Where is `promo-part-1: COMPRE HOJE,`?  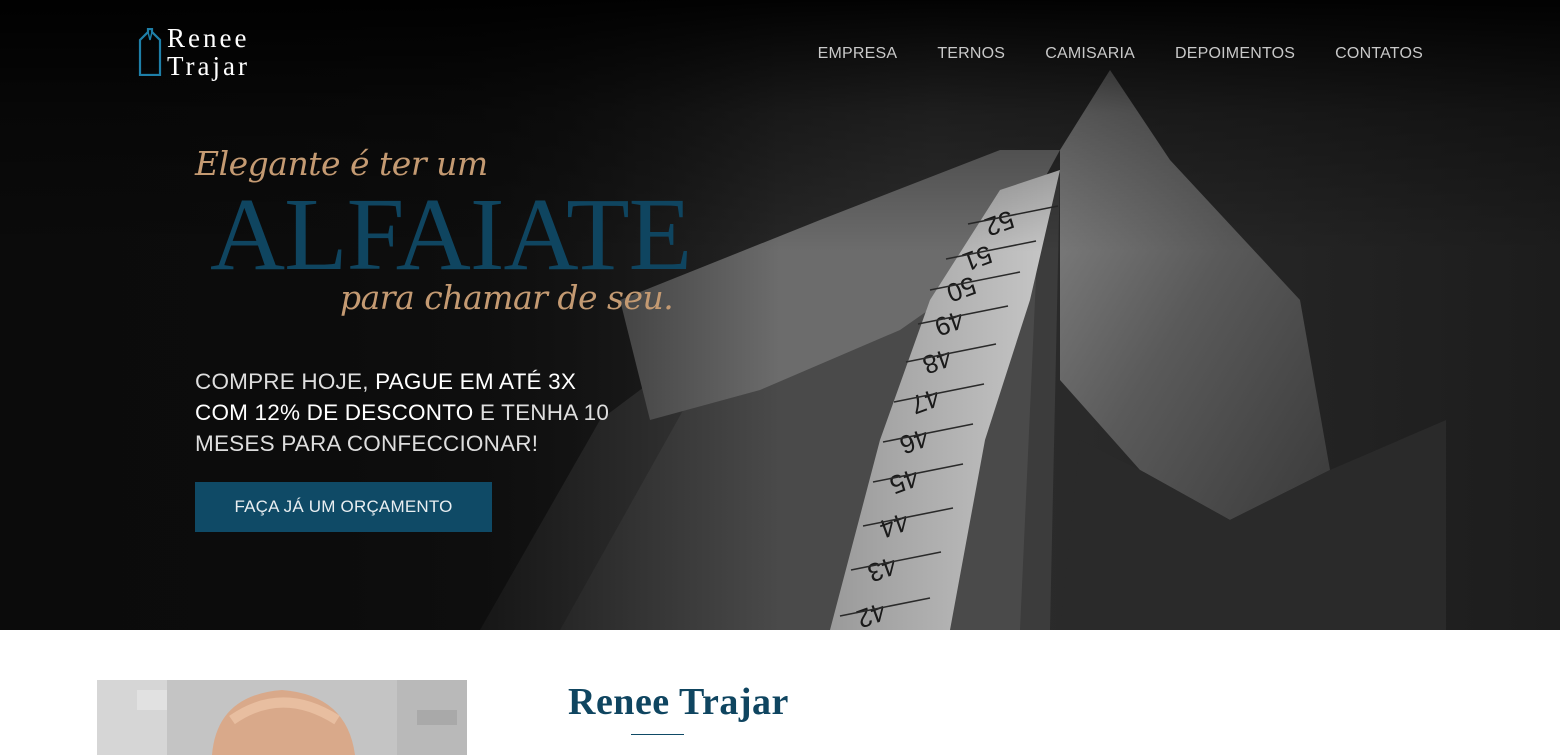
promo-part-1: COMPRE HOJE, is located at coordinates (285, 381).